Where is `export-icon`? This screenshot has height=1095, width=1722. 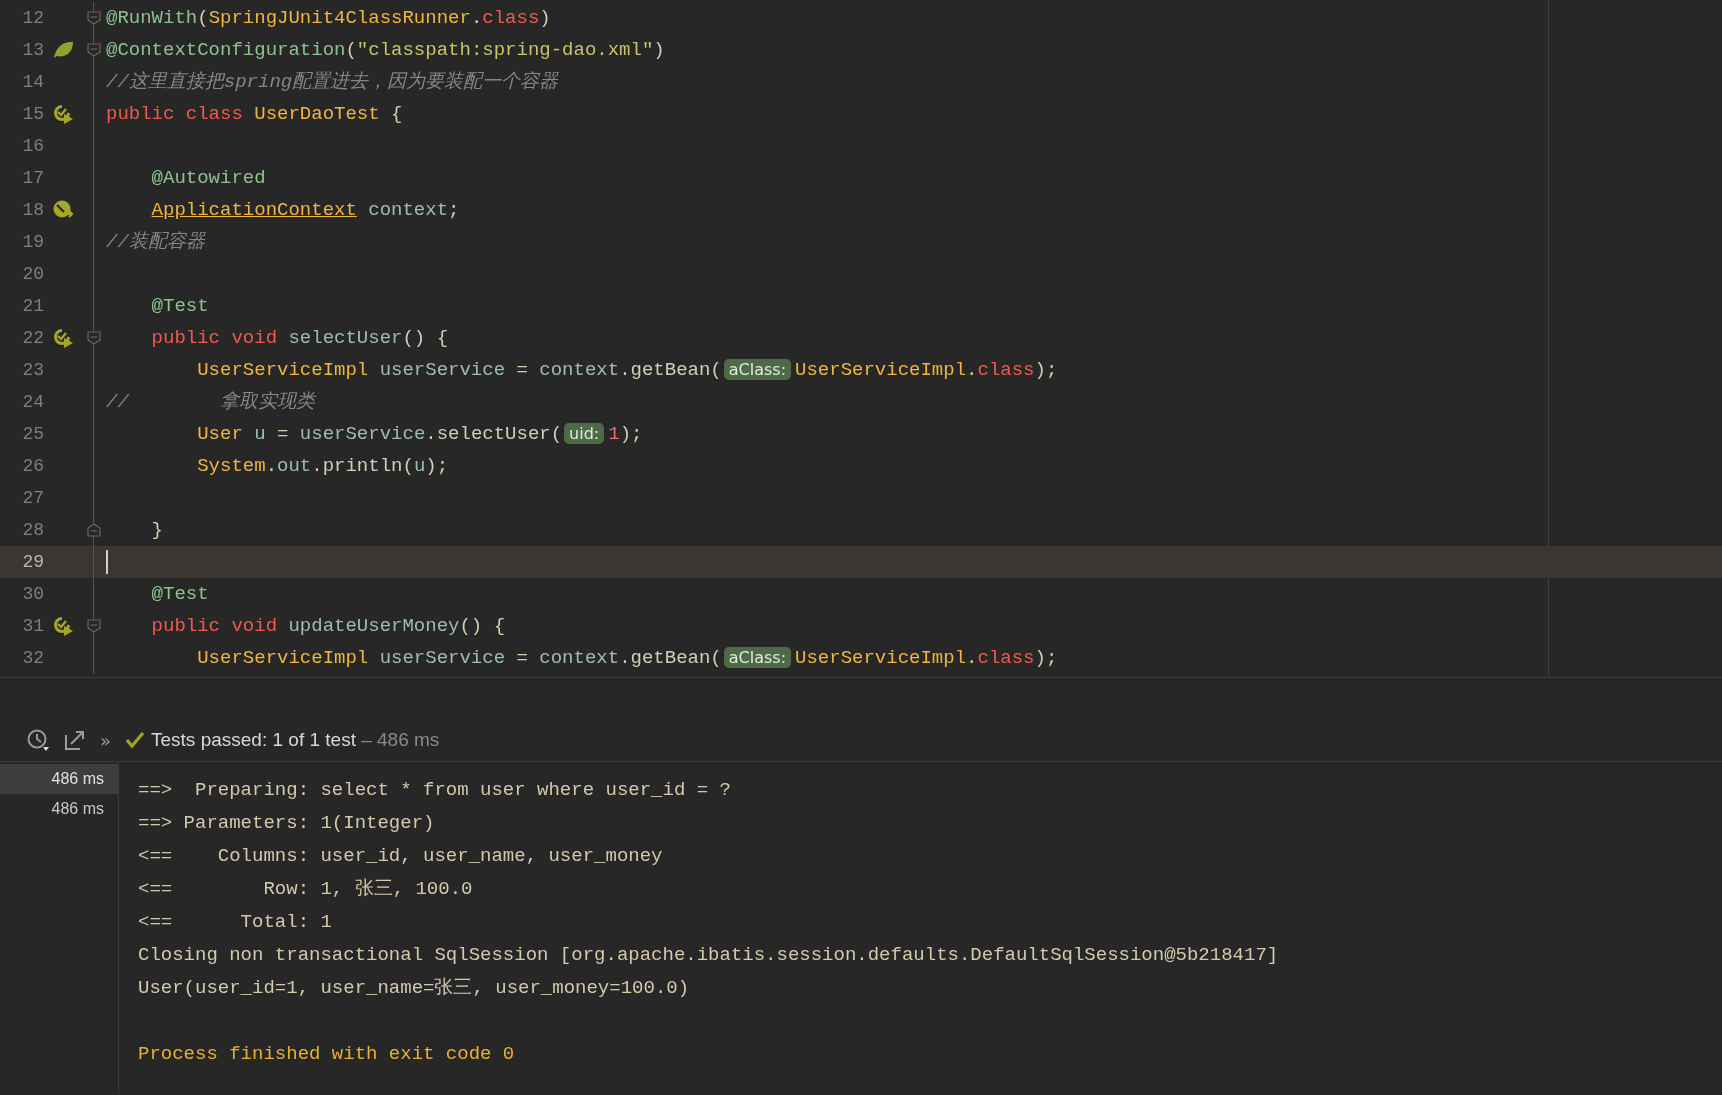 export-icon is located at coordinates (75, 740).